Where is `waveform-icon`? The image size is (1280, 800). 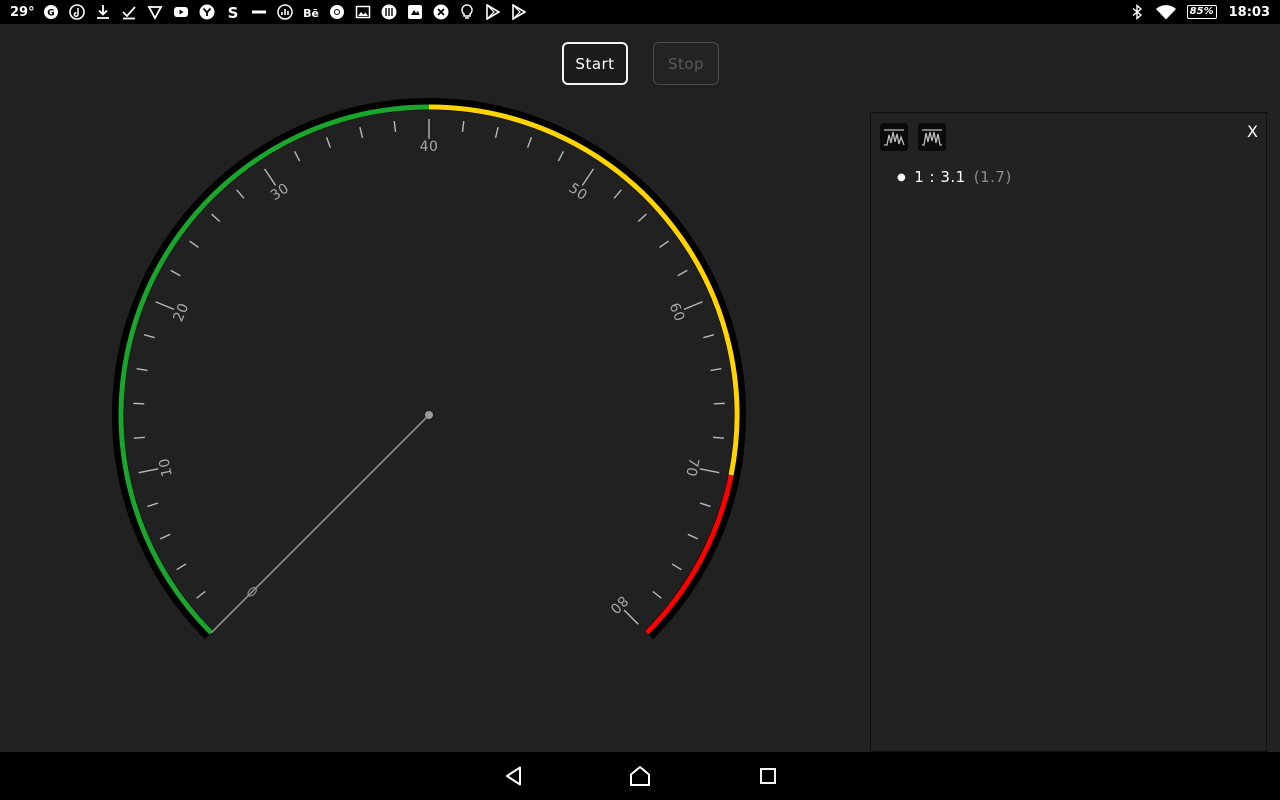
waveform-icon is located at coordinates (894, 137).